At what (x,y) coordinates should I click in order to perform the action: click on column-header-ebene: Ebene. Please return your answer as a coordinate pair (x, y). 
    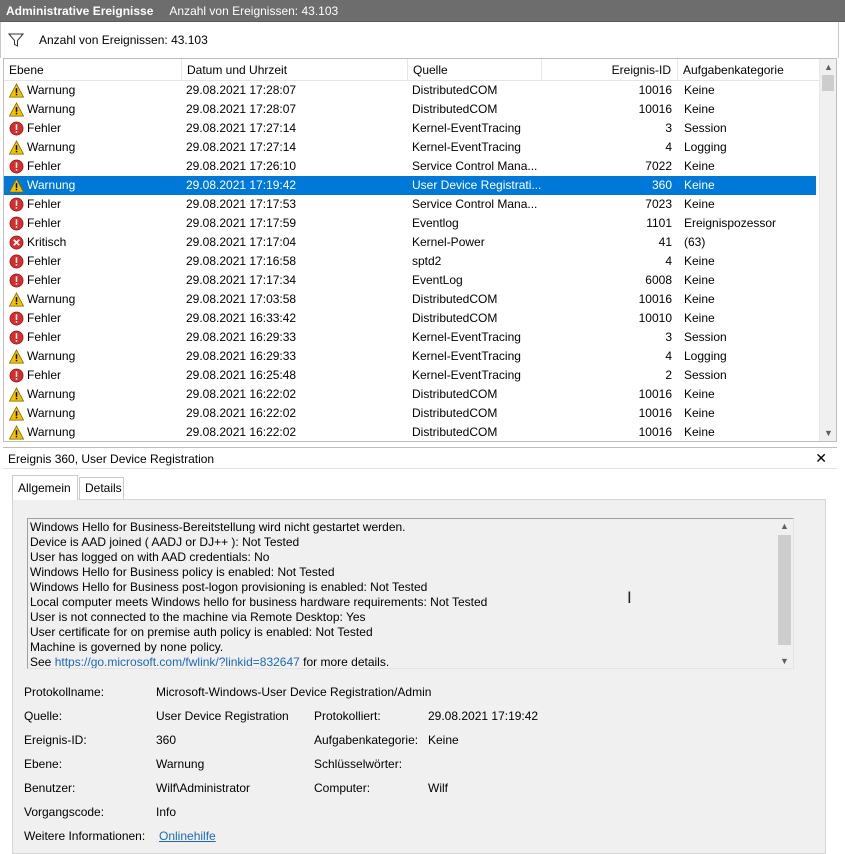
    Looking at the image, I should click on (93, 70).